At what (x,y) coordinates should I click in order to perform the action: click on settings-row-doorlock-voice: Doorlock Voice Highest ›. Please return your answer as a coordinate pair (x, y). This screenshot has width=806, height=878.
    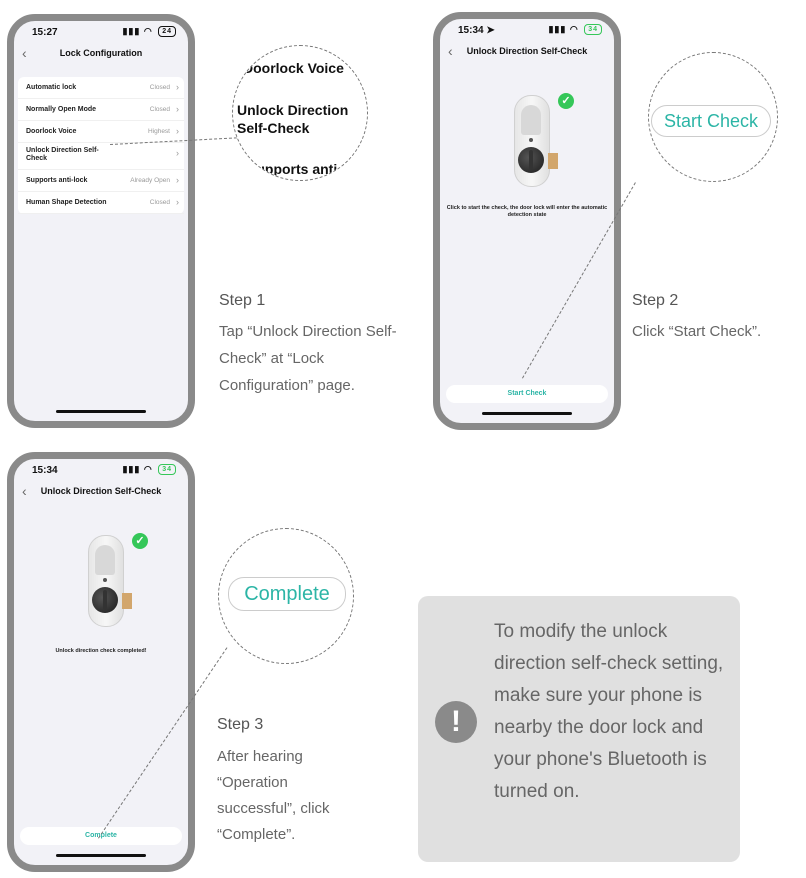
    Looking at the image, I should click on (101, 132).